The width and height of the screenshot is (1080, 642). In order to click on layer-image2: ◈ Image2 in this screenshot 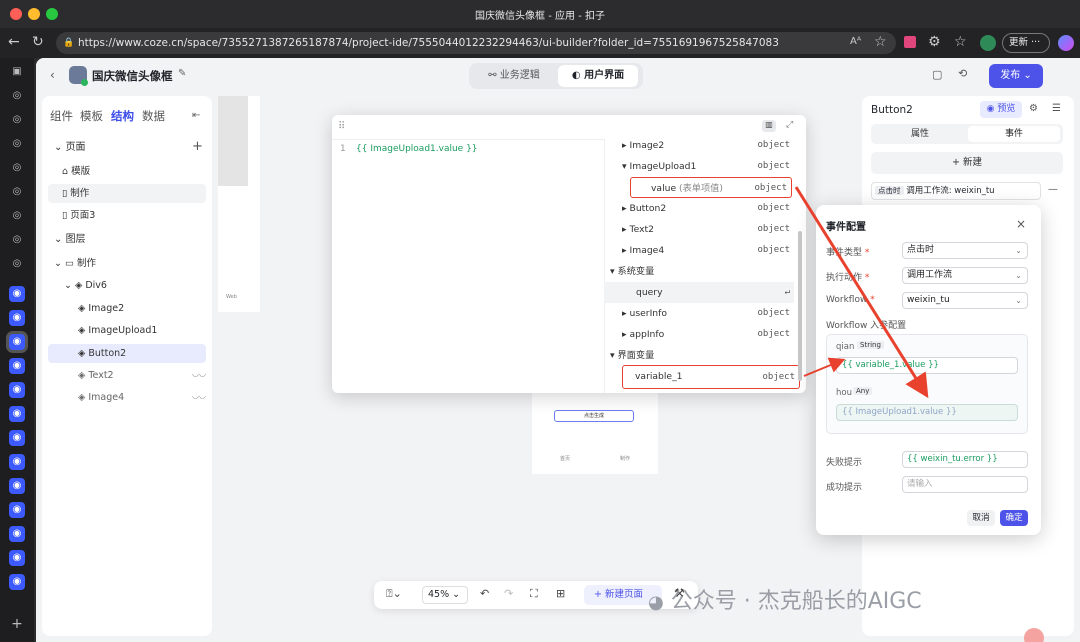, I will do `click(127, 308)`.